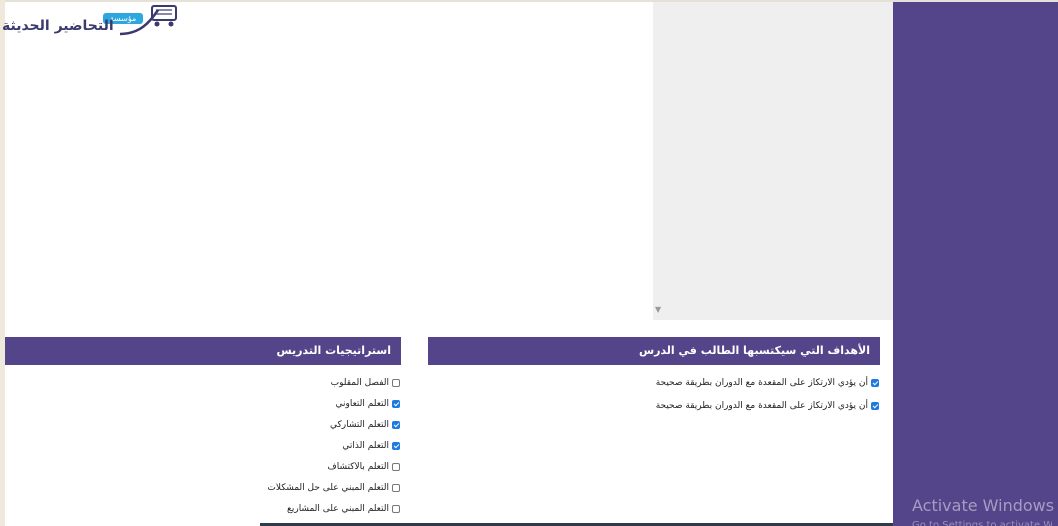 Image resolution: width=1058 pixels, height=526 pixels. What do you see at coordinates (359, 424) in the screenshot?
I see `strategy-label: التعلم التشاركي` at bounding box center [359, 424].